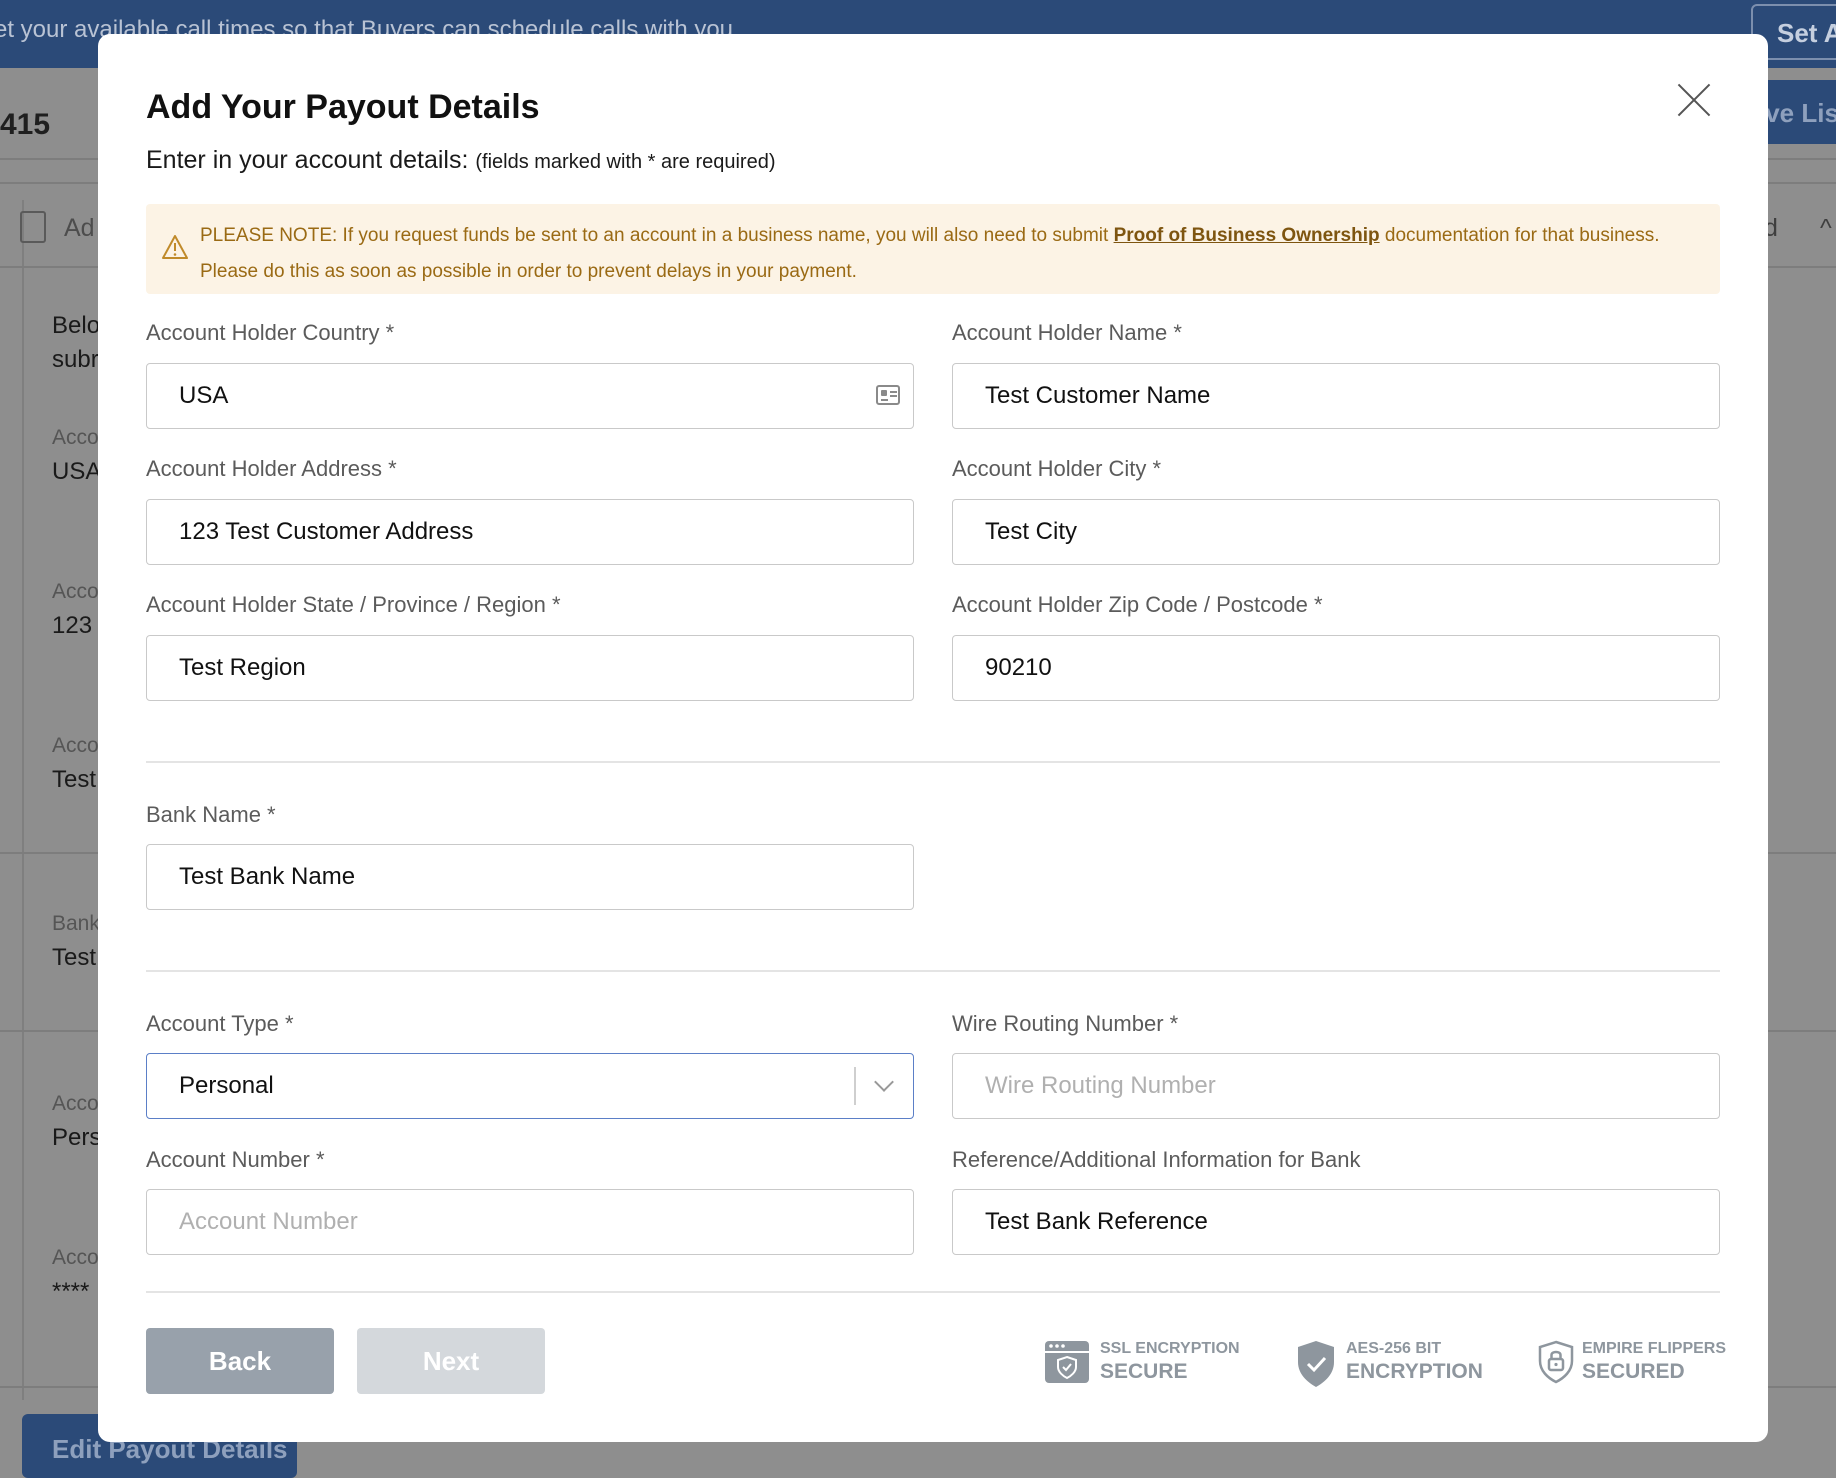 The image size is (1836, 1478). Describe the element at coordinates (307, 160) in the screenshot. I see `subtitle-text: Enter in your account details:` at that location.